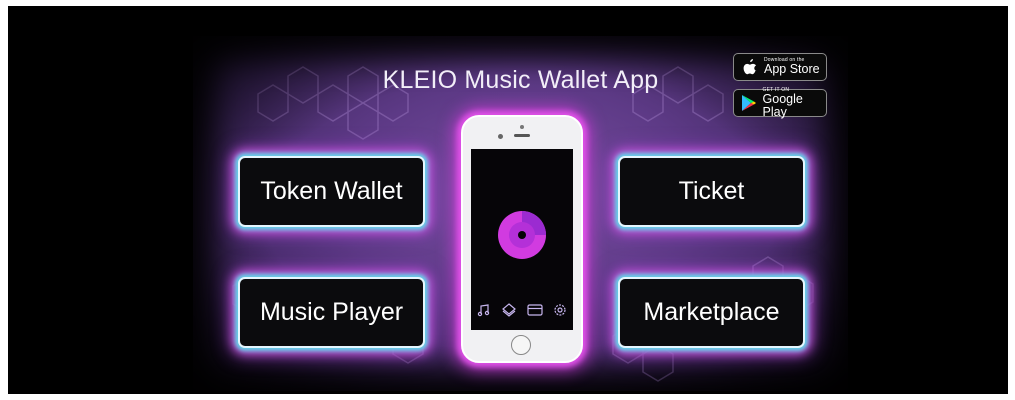 Image resolution: width=1015 pixels, height=400 pixels. Describe the element at coordinates (521, 345) in the screenshot. I see `phone-home-button` at that location.